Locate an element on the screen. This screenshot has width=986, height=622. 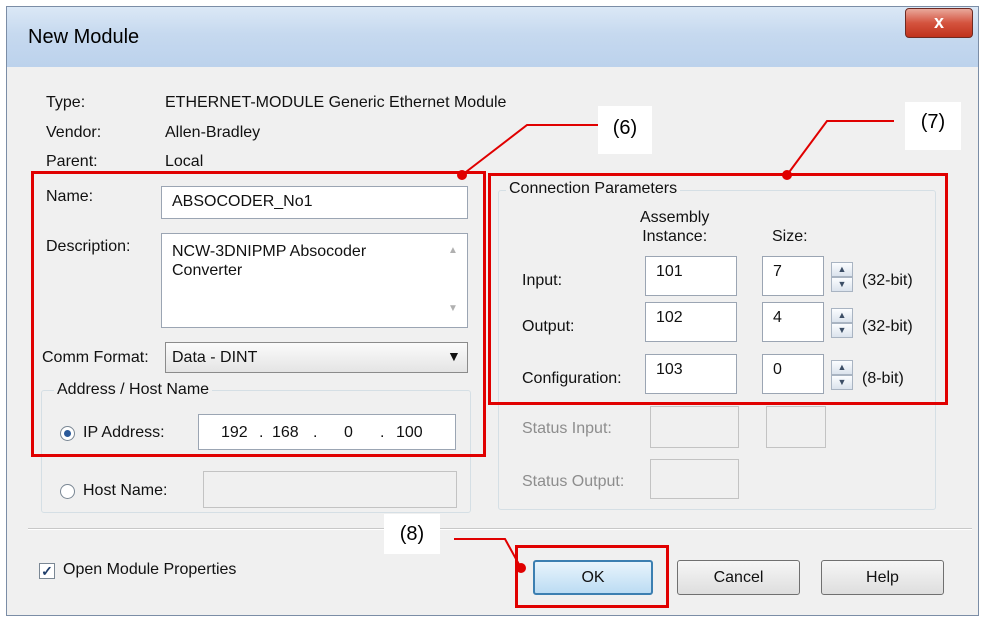
callout-6: (6) is located at coordinates (625, 130).